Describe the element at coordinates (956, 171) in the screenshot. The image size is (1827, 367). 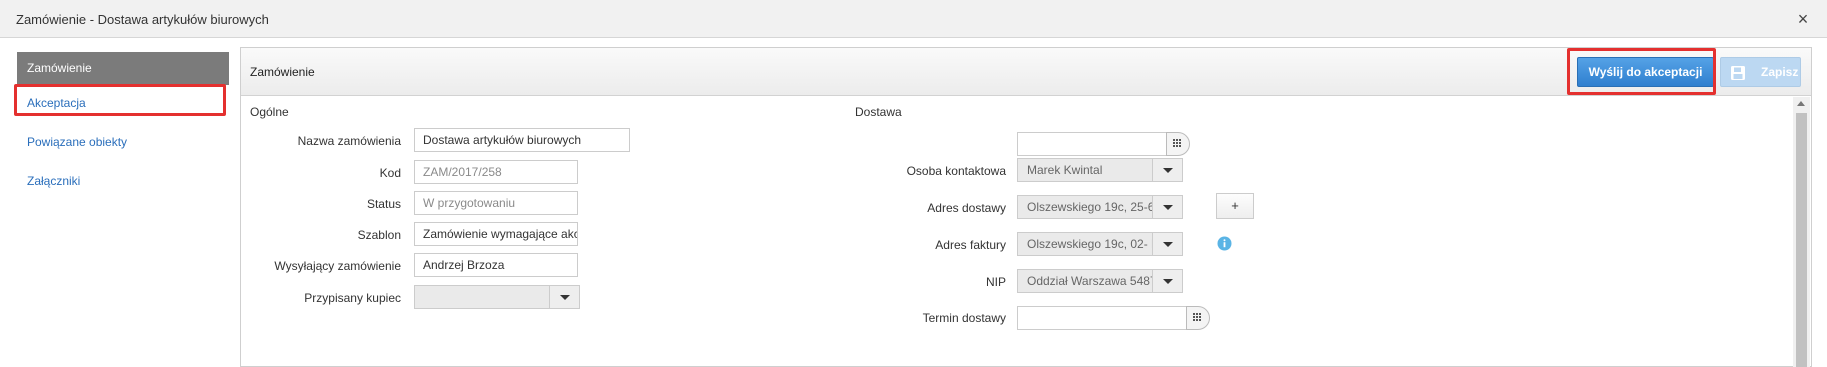
I see `contact-label: Osoba kontaktowa` at that location.